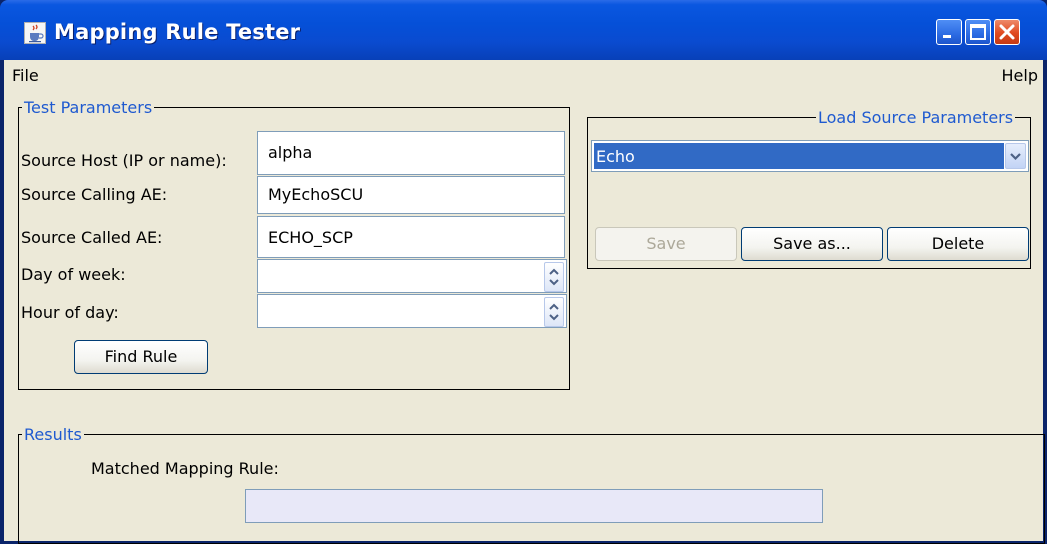  What do you see at coordinates (523, 75) in the screenshot?
I see `menu-bar: File Help` at bounding box center [523, 75].